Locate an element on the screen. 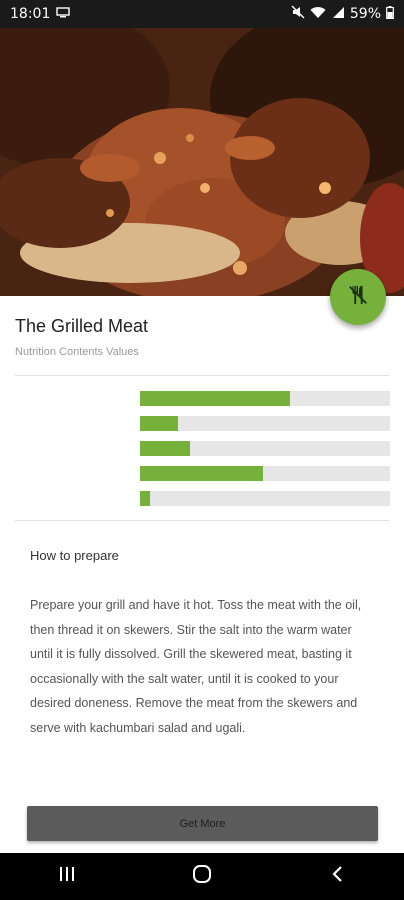 The width and height of the screenshot is (404, 900). nutrition-bars is located at coordinates (265, 453).